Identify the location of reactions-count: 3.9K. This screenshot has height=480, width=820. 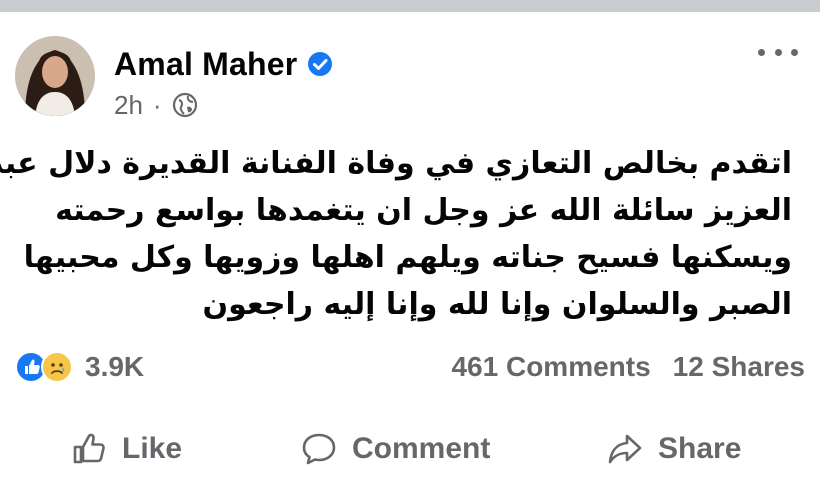
(114, 367).